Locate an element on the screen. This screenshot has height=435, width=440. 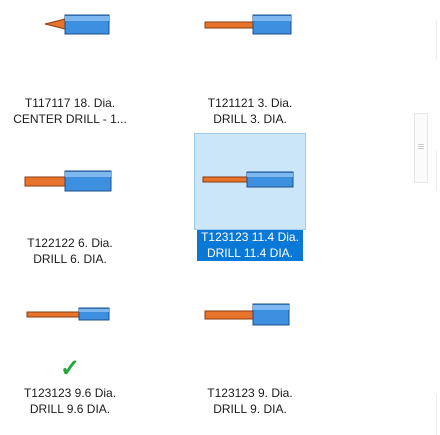
tool-item-t123123-9: T123123 9. Dia. DRILL 9. DIA. is located at coordinates (250, 353).